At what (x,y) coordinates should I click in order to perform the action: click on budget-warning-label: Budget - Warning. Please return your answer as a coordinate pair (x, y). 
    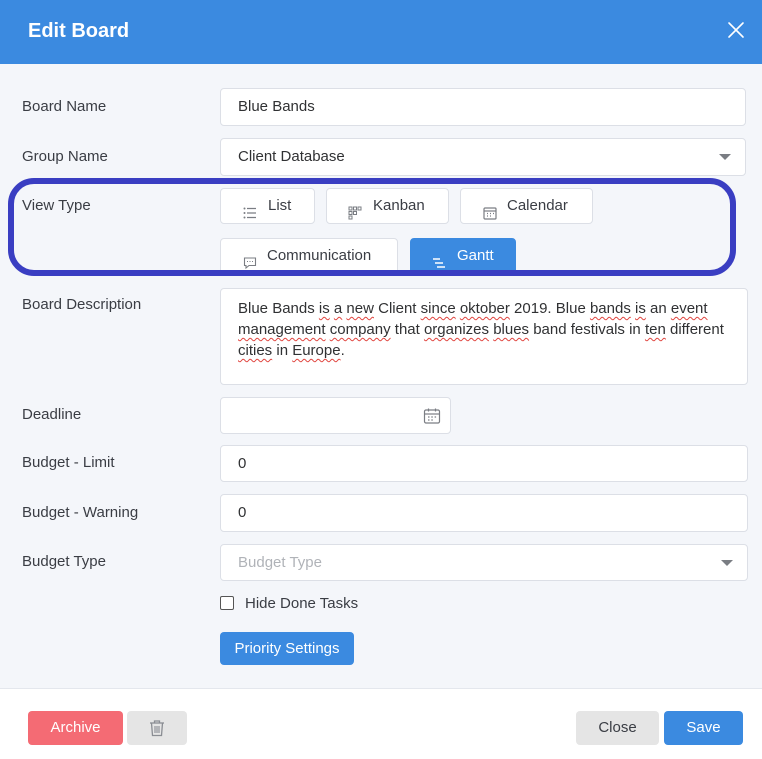
    Looking at the image, I should click on (80, 512).